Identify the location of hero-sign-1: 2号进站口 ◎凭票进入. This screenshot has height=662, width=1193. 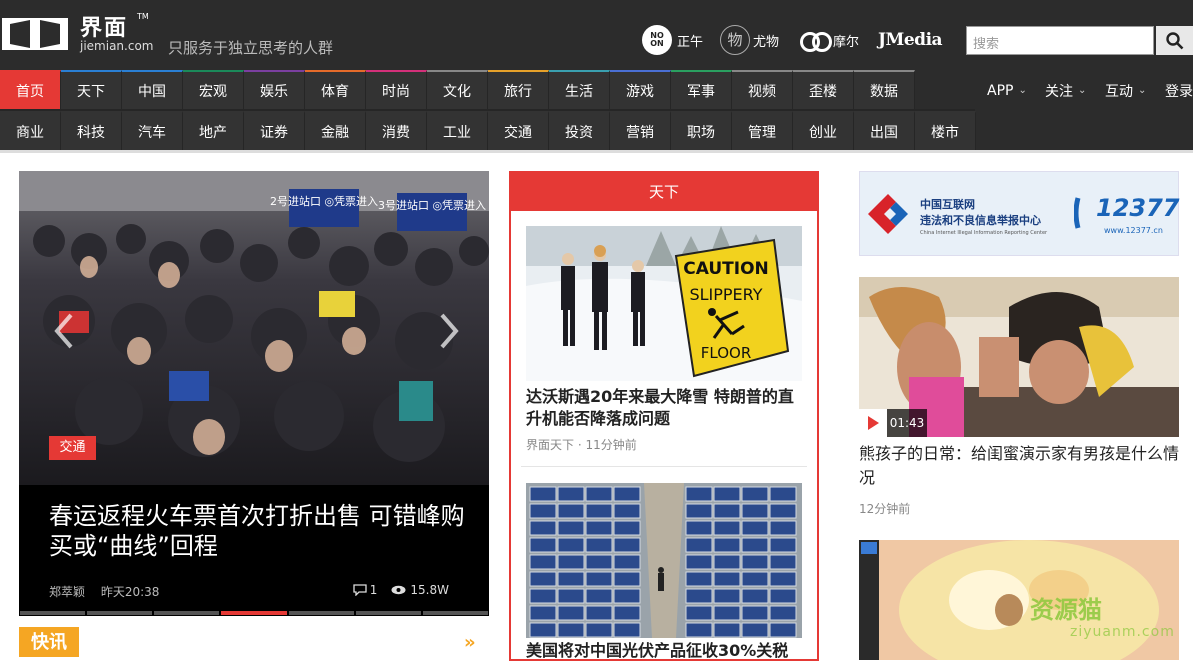
(324, 201).